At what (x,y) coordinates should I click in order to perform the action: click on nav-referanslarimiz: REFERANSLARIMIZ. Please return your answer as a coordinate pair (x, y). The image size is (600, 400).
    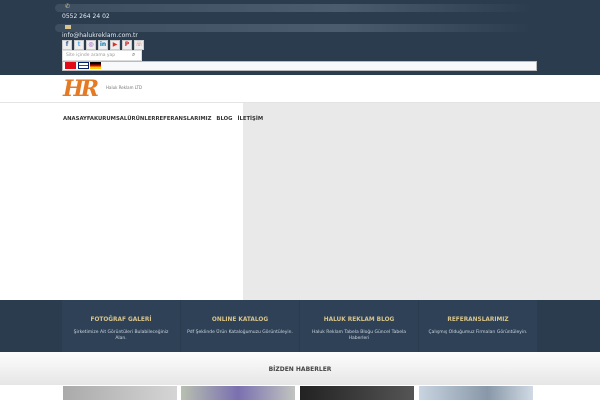
    Looking at the image, I should click on (183, 119).